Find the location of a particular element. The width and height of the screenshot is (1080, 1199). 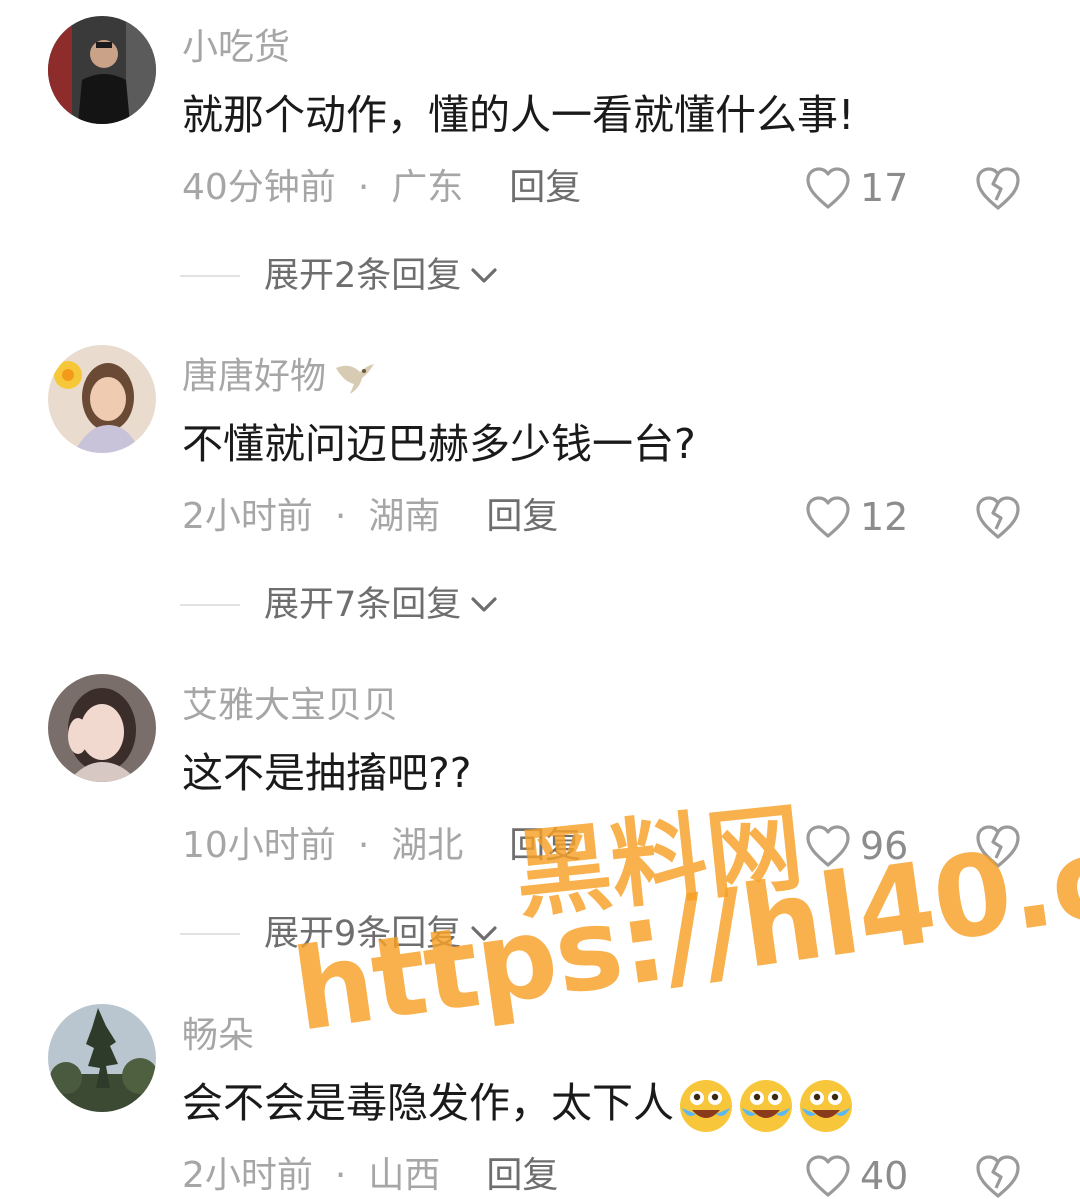

expand-replies-label: 展开7条回复 is located at coordinates (363, 605).